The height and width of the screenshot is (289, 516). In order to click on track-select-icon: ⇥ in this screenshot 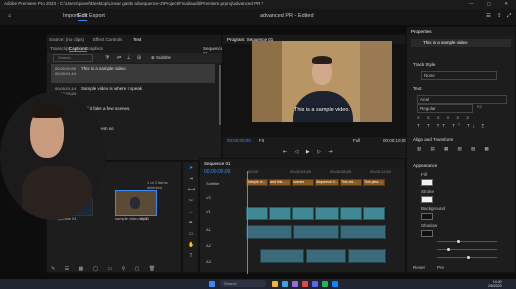, I will do `click(191, 179)`.